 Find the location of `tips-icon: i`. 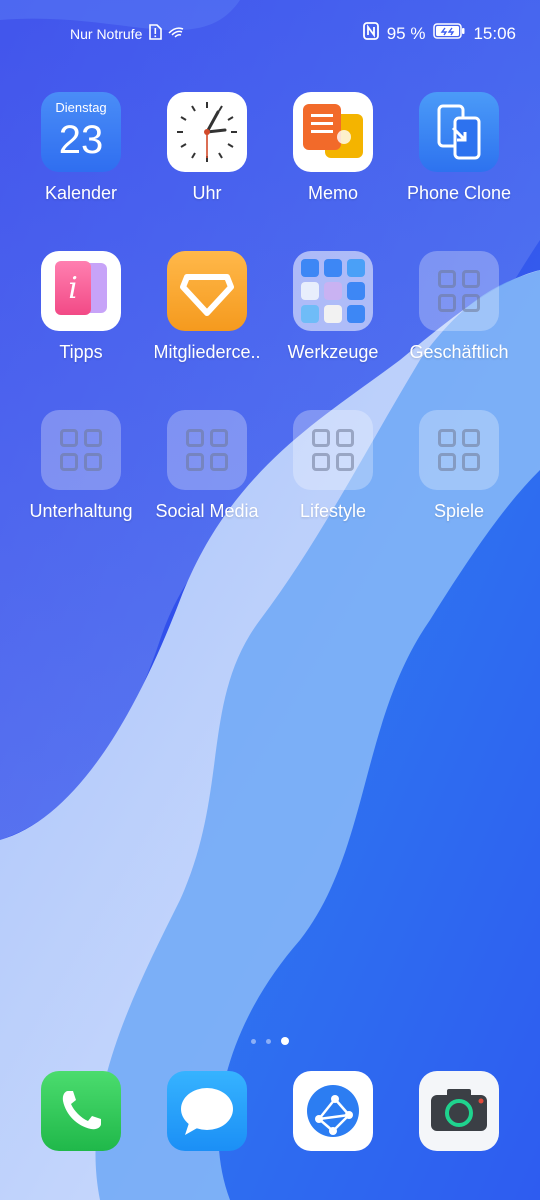

tips-icon: i is located at coordinates (81, 291).